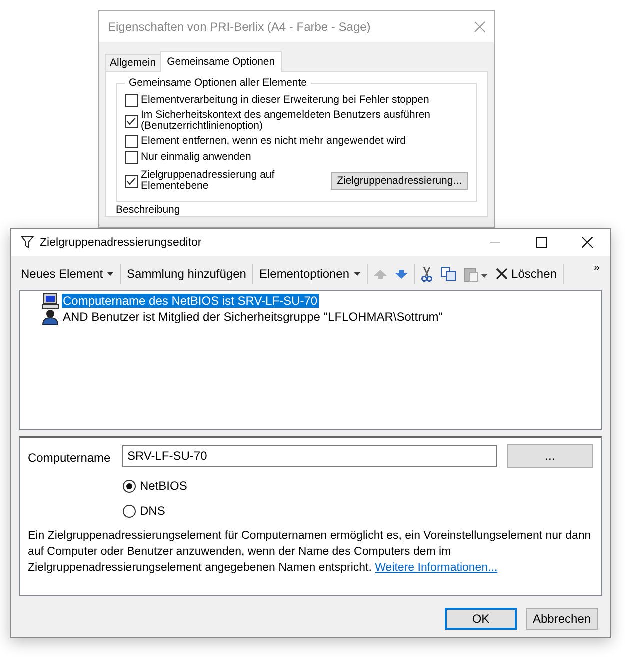 This screenshot has width=638, height=670. Describe the element at coordinates (148, 210) in the screenshot. I see `section-label: Beschreibung` at that location.